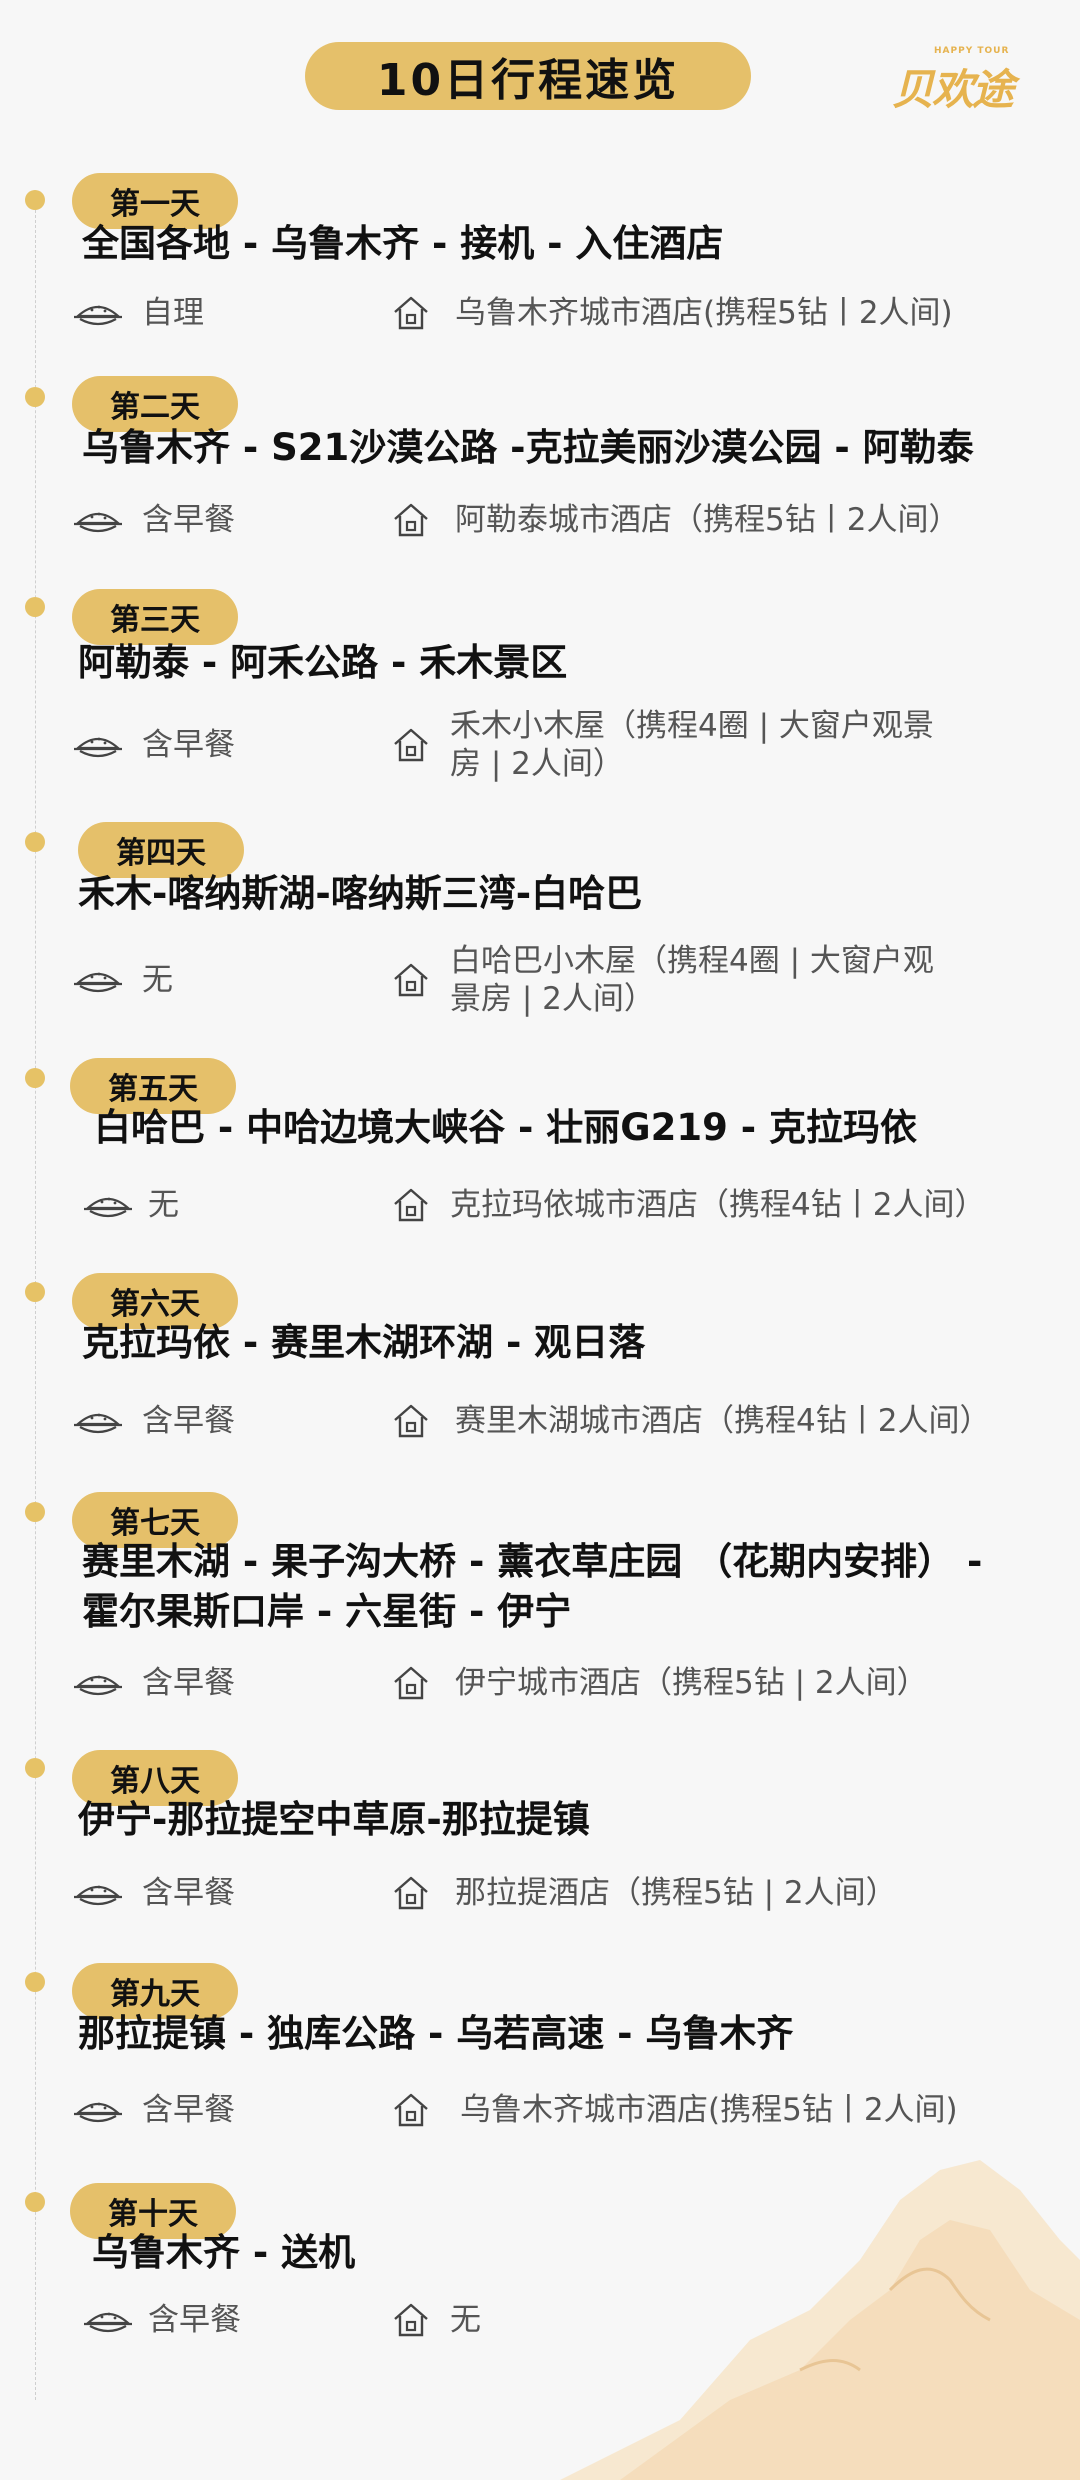 The height and width of the screenshot is (2480, 1080). Describe the element at coordinates (334, 1819) in the screenshot. I see `route-line: 伊宁-那拉提空中草原-那拉提镇` at that location.